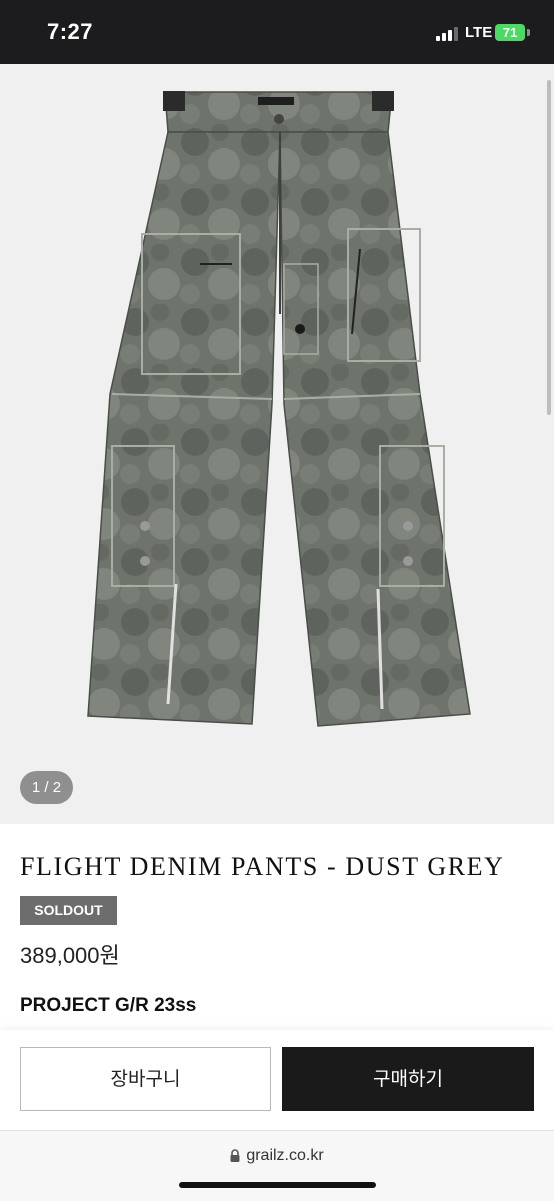 This screenshot has width=554, height=1201. What do you see at coordinates (46, 787) in the screenshot?
I see `image-counter: 1 / 2` at bounding box center [46, 787].